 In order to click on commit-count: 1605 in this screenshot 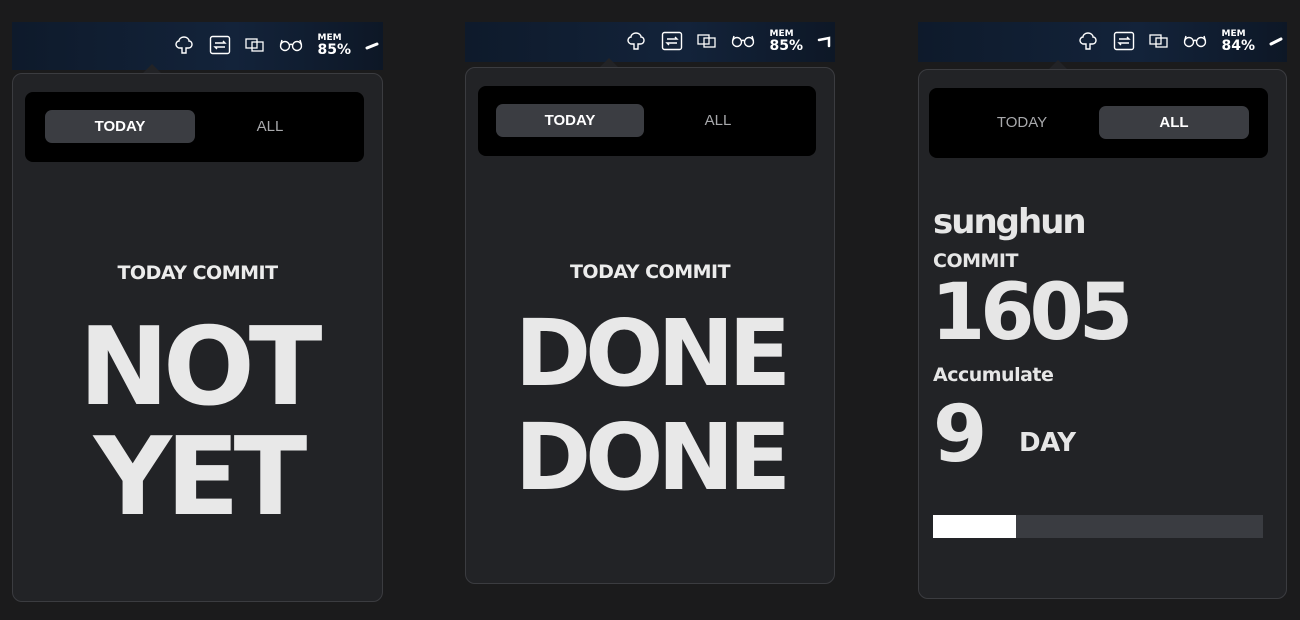, I will do `click(1032, 313)`.